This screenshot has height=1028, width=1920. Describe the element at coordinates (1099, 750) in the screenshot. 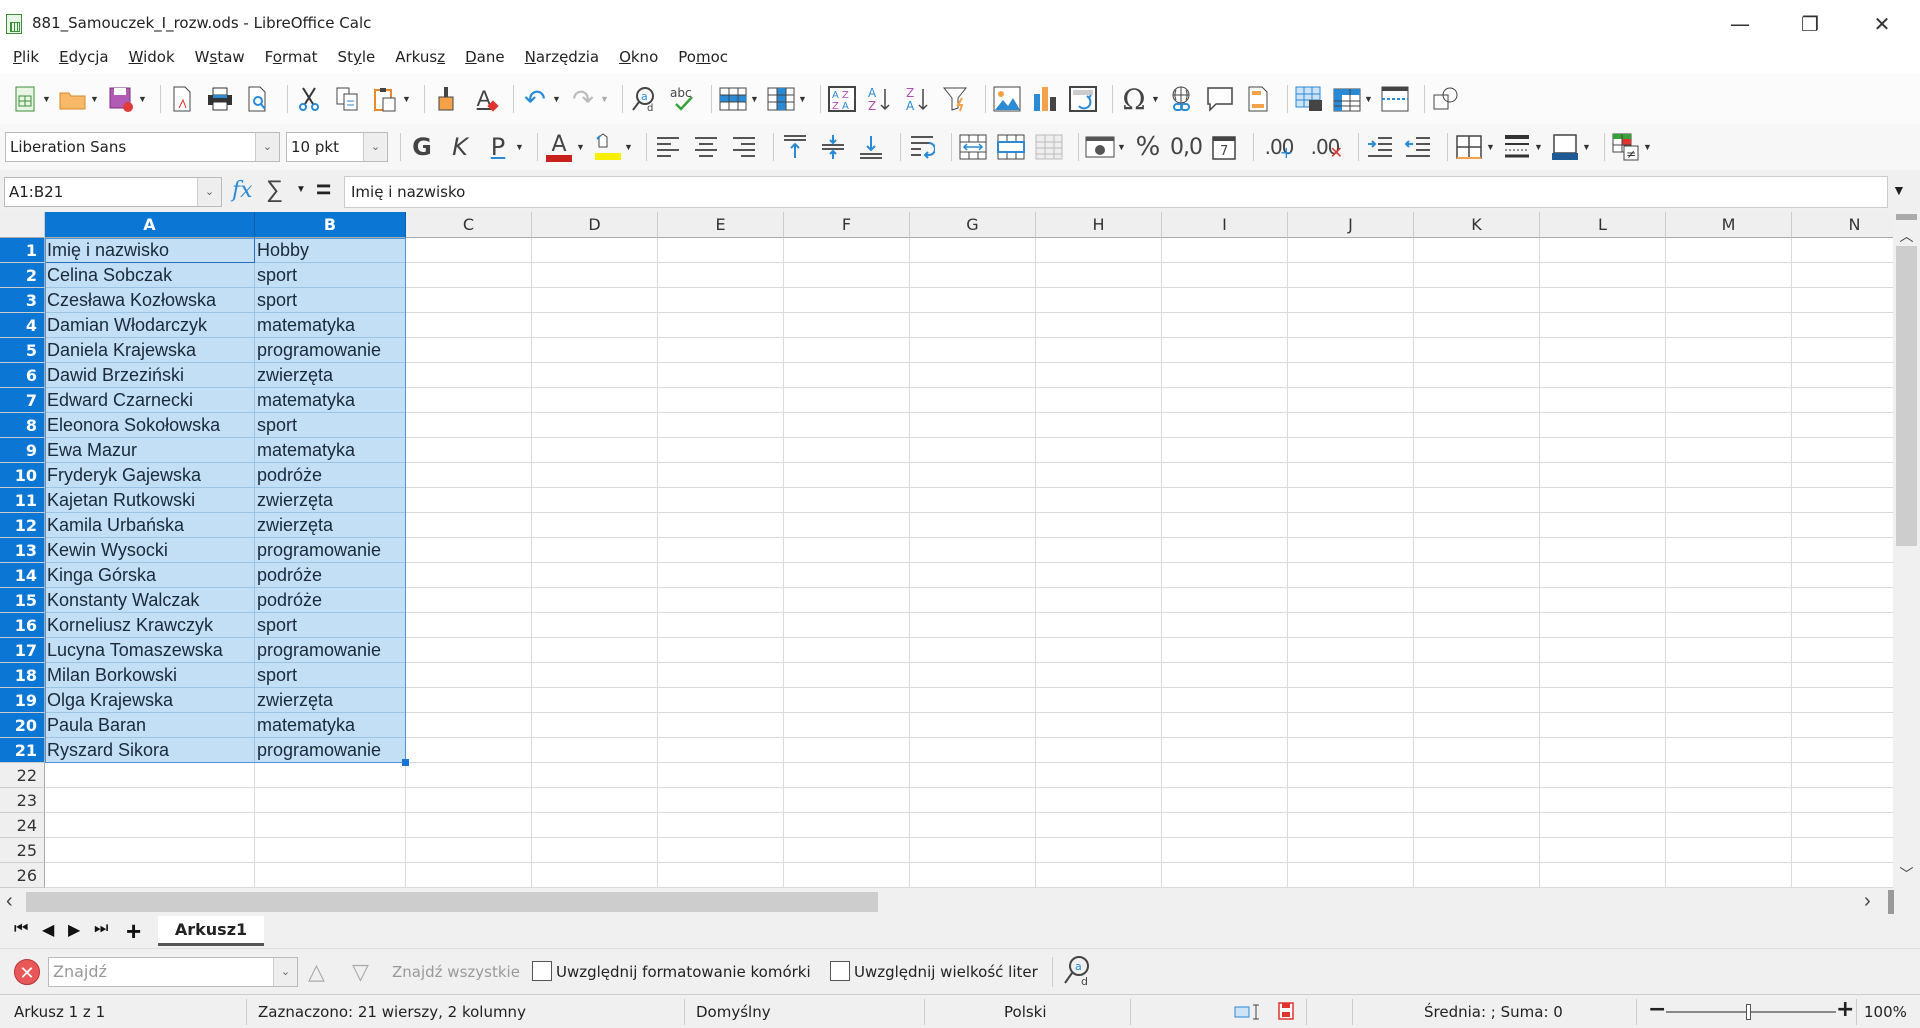

I see `cell-h21` at that location.